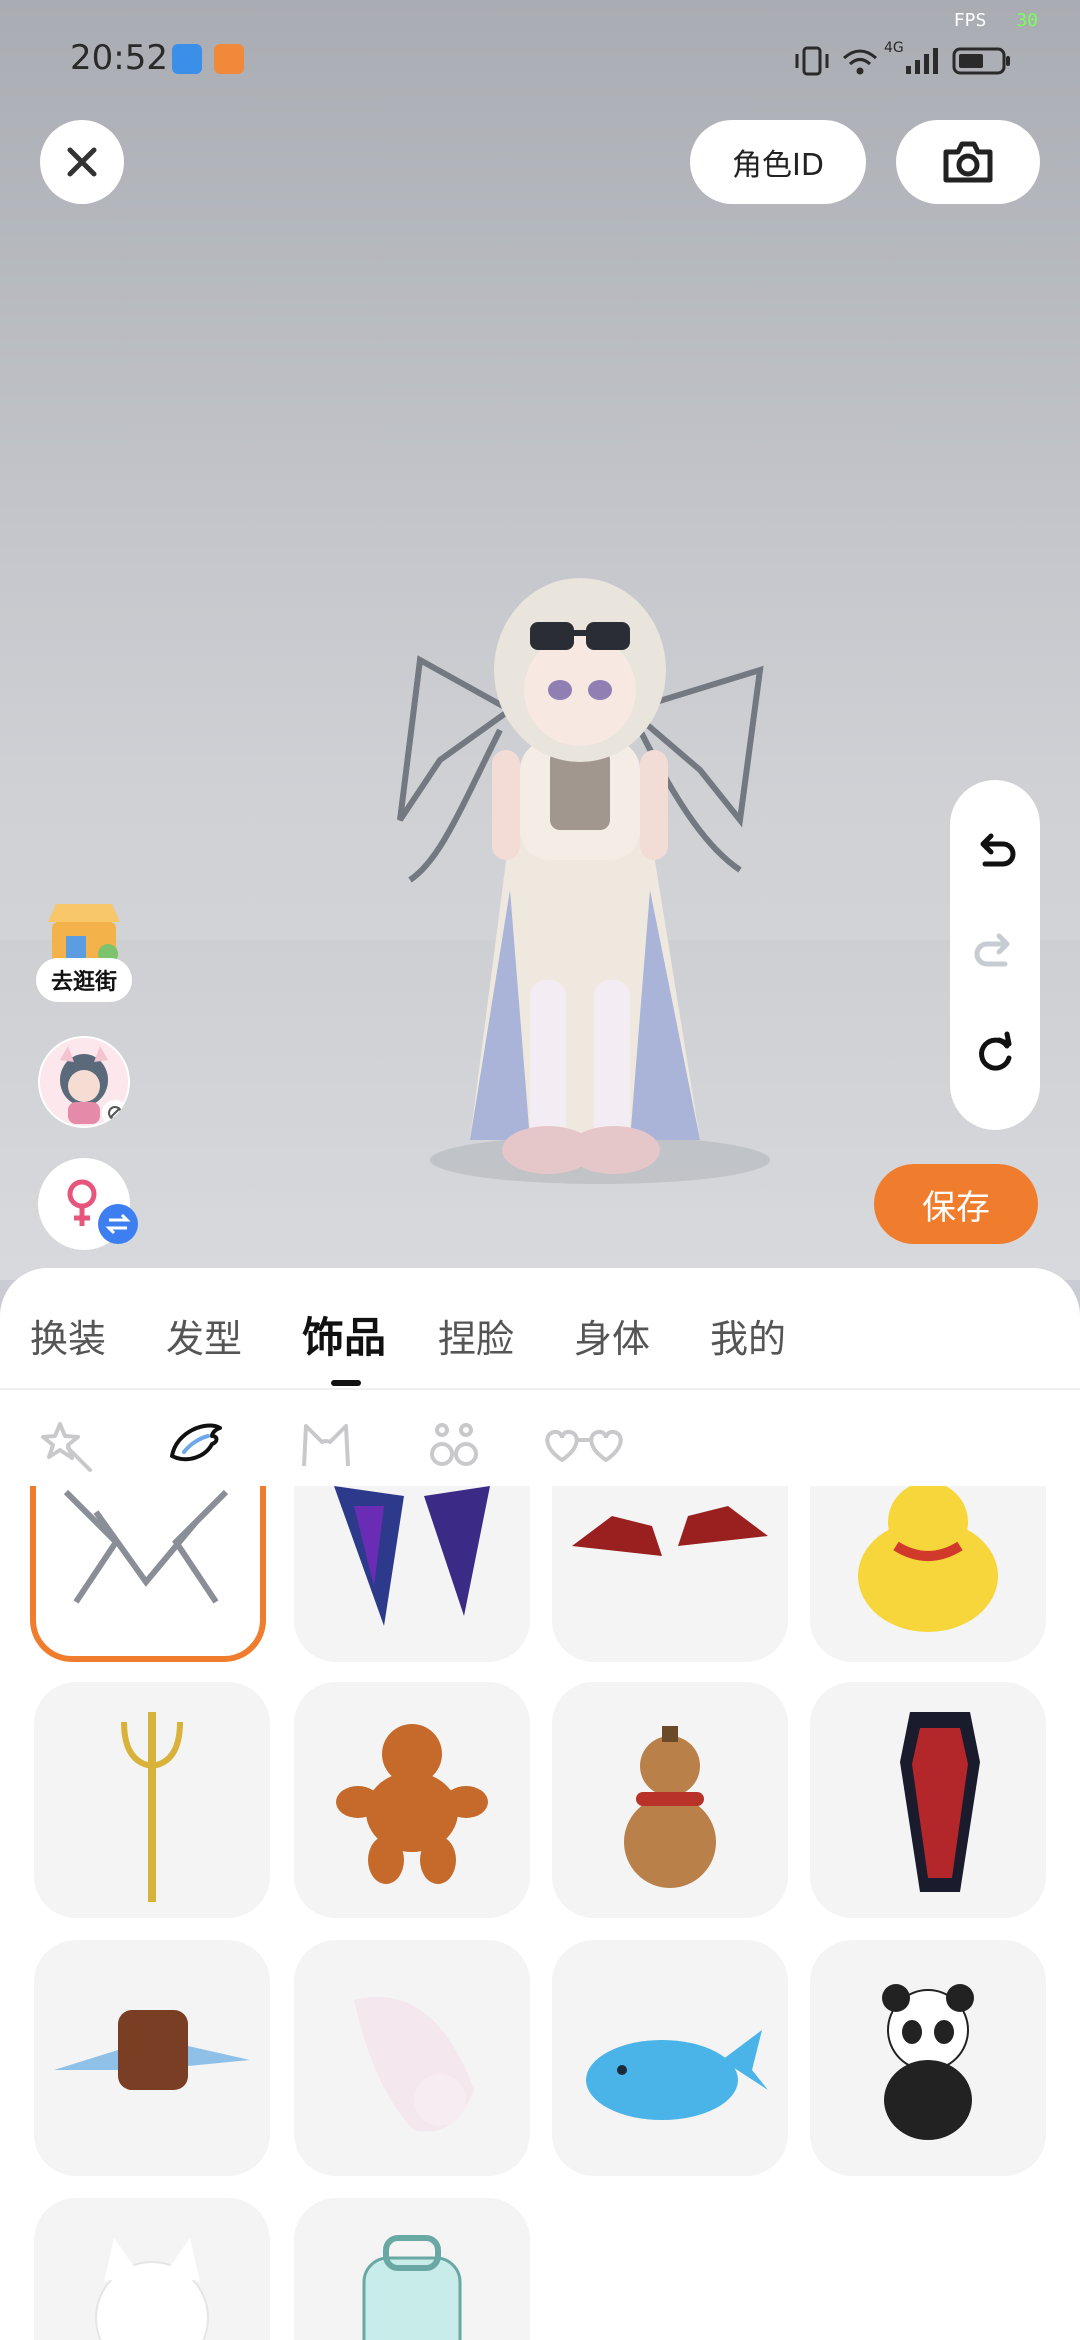 This screenshot has height=2340, width=1080. Describe the element at coordinates (928, 2058) in the screenshot. I see `item-panda` at that location.